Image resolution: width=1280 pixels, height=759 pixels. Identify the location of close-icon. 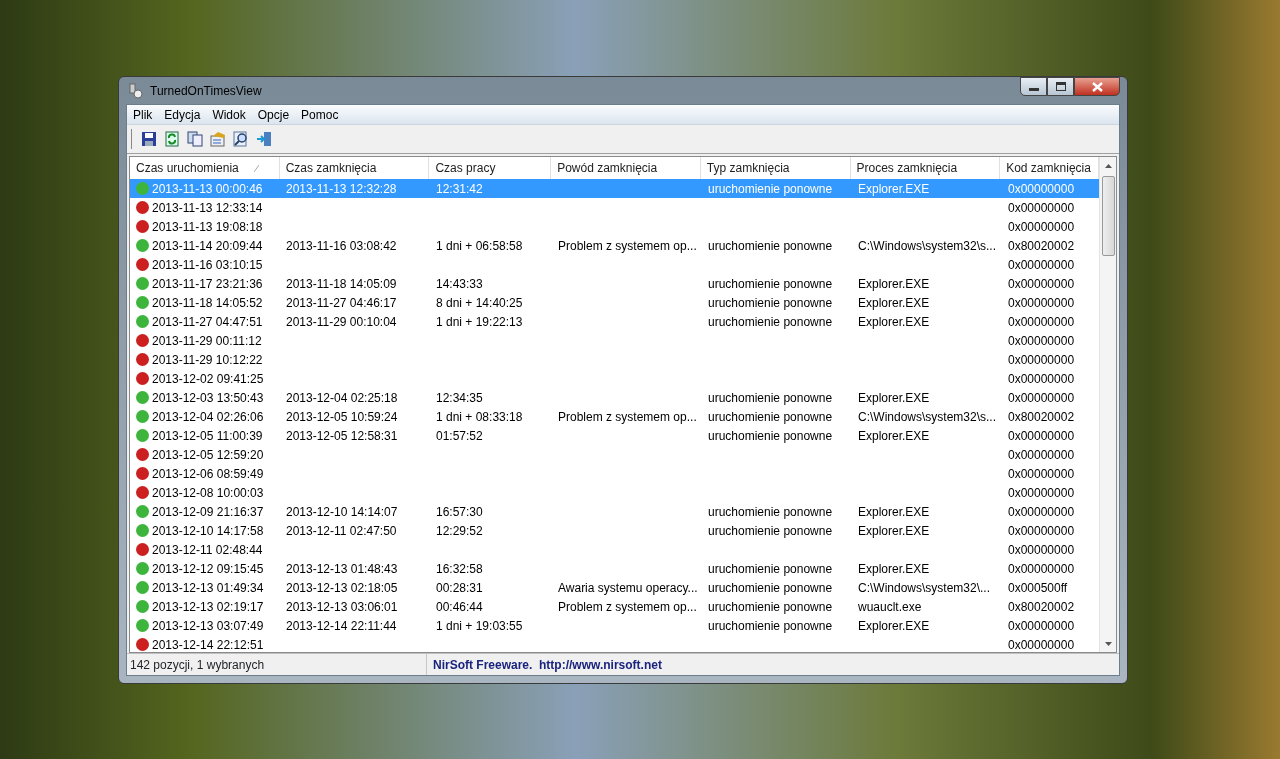
(1097, 86).